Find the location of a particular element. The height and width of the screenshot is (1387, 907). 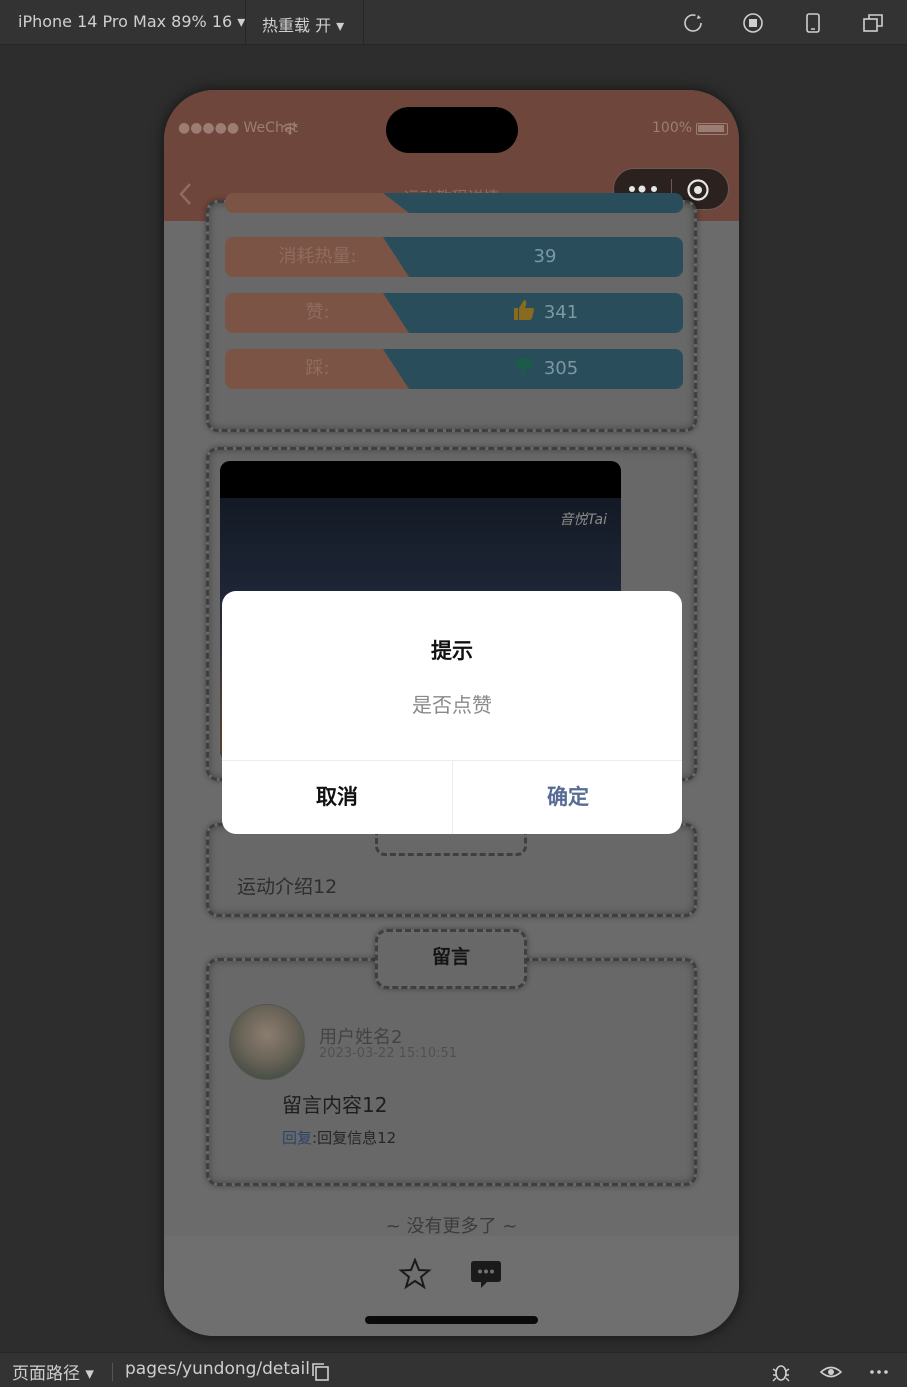

battery-icon is located at coordinates (712, 129).